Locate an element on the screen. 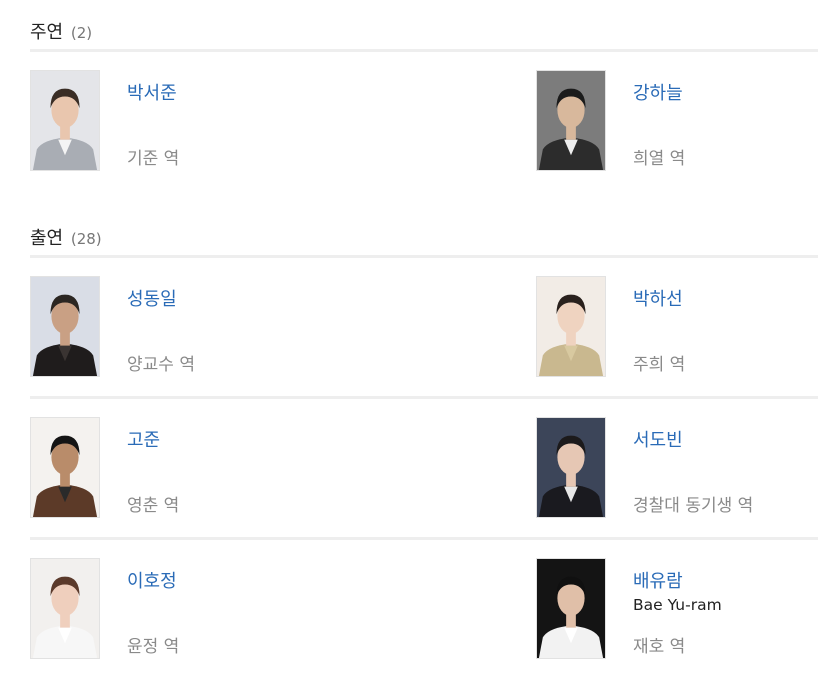 This screenshot has width=818, height=678. role-text: 영춘 역 is located at coordinates (153, 506).